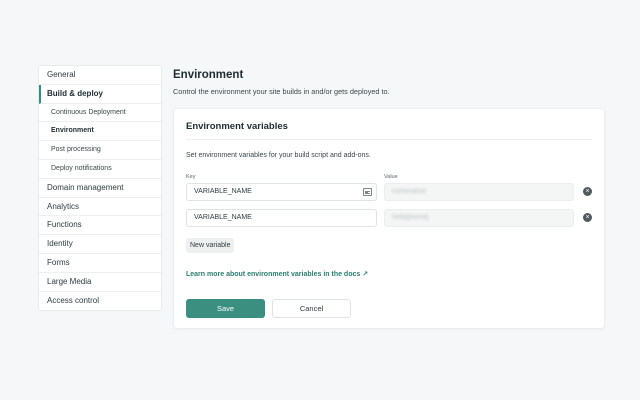 This screenshot has width=640, height=400. Describe the element at coordinates (237, 126) in the screenshot. I see `card-title: Environment variables` at that location.